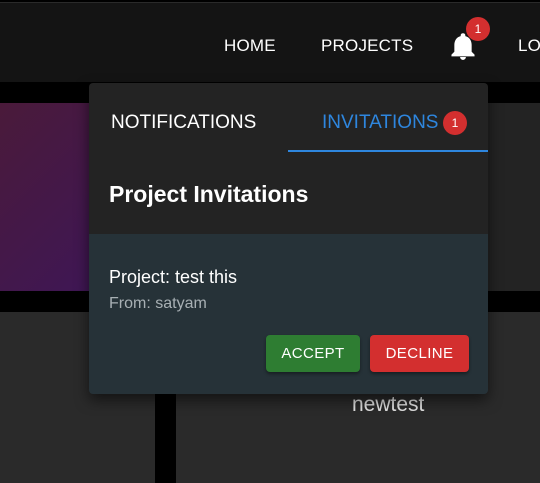 This screenshot has height=483, width=540. Describe the element at coordinates (380, 123) in the screenshot. I see `tab-invitations: INVITATIONS` at that location.